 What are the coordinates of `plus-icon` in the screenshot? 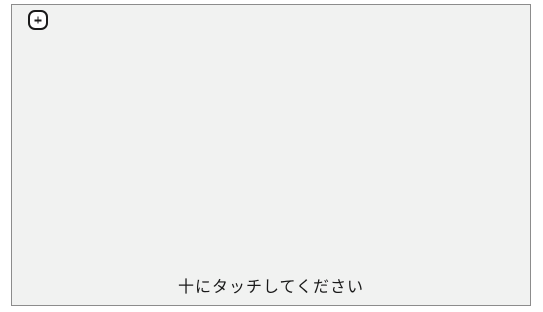 It's located at (38, 20).